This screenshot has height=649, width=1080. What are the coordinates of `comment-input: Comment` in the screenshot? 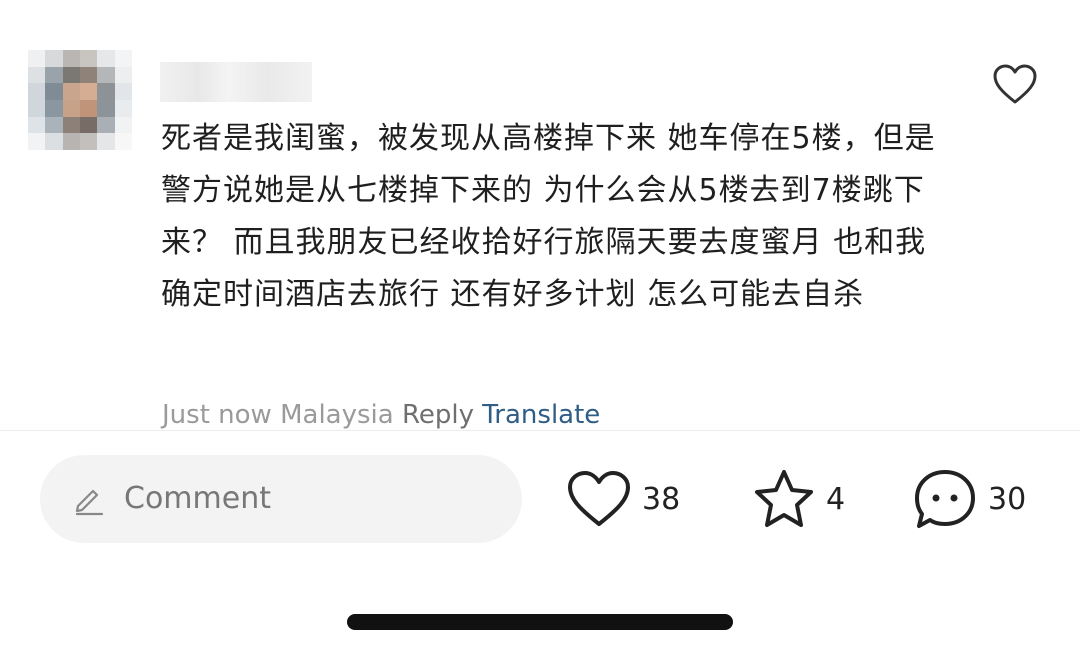 It's located at (281, 499).